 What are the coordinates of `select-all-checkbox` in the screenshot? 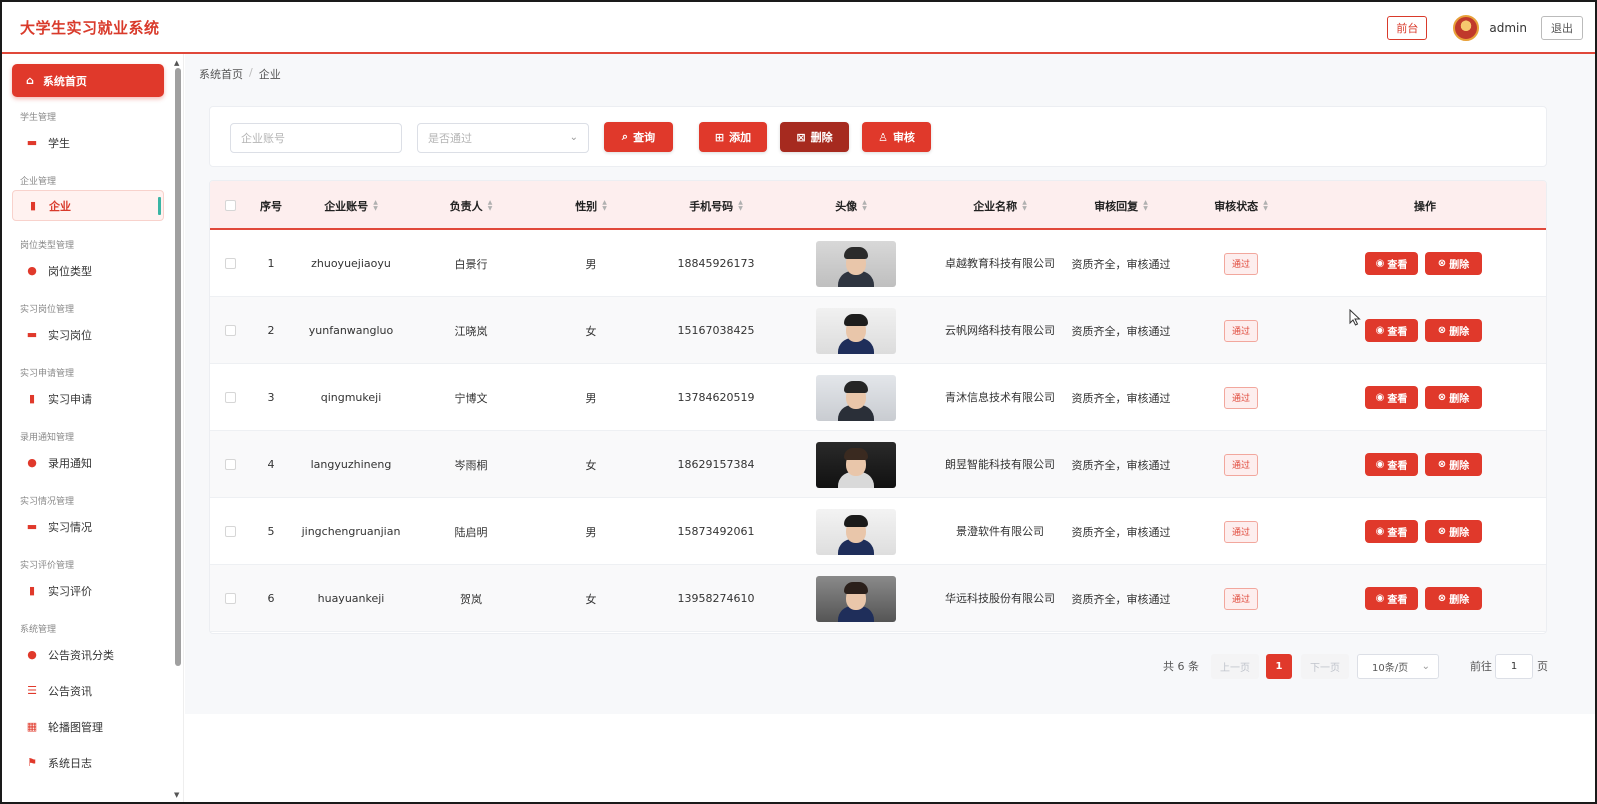 It's located at (230, 205).